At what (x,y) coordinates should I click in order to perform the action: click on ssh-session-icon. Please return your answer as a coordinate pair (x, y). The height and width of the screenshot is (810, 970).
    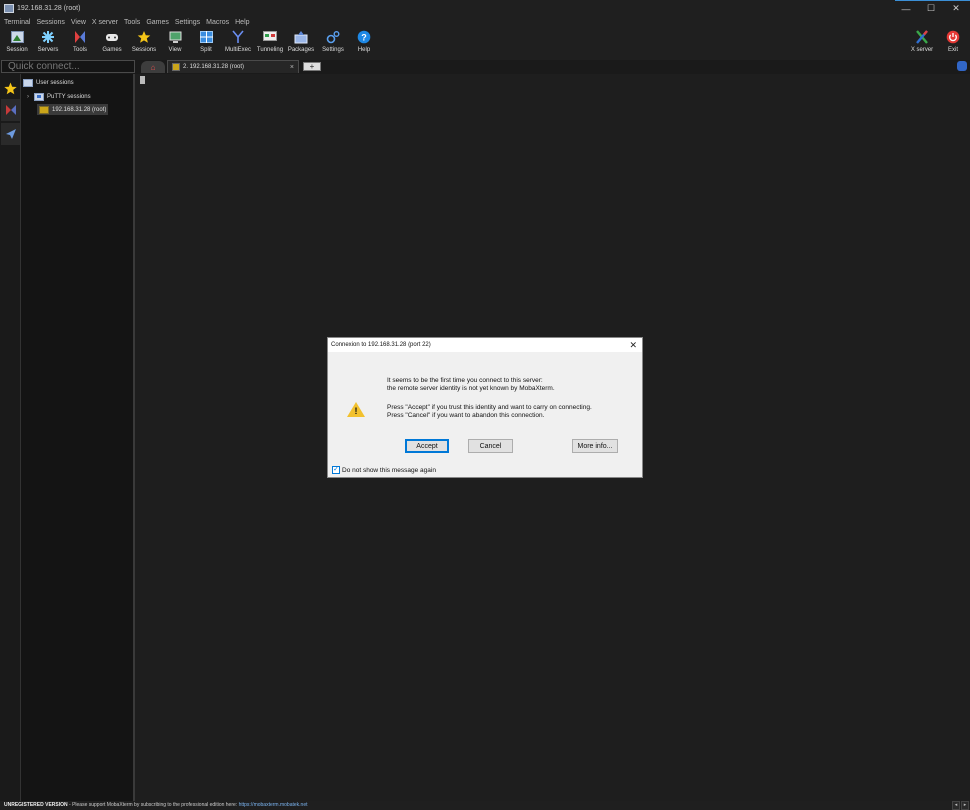
    Looking at the image, I should click on (44, 109).